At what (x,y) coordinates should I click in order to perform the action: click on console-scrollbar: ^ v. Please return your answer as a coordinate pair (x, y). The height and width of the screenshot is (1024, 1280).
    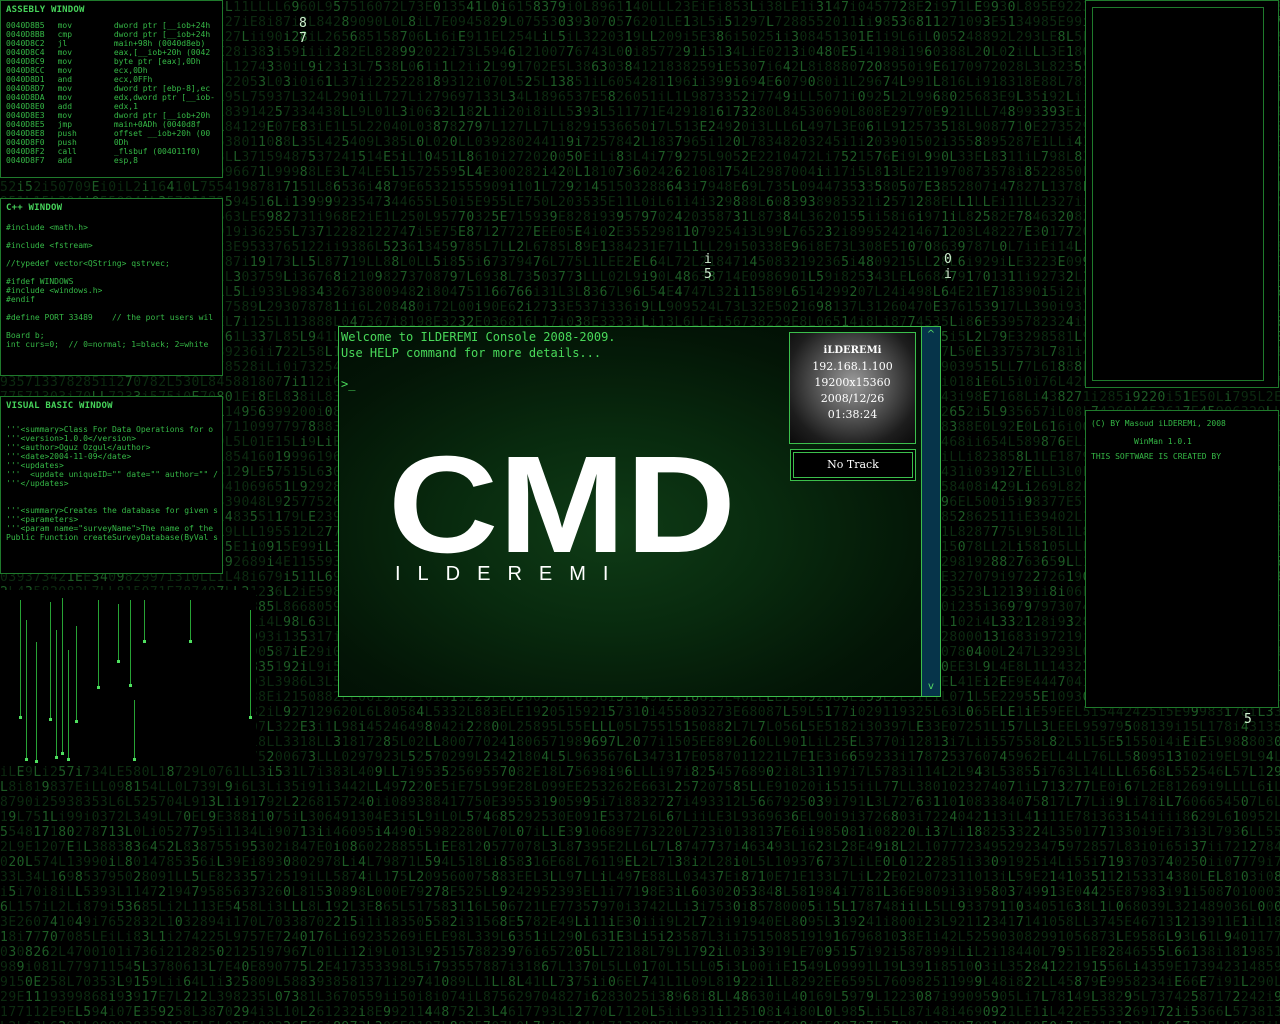
    Looking at the image, I should click on (930, 511).